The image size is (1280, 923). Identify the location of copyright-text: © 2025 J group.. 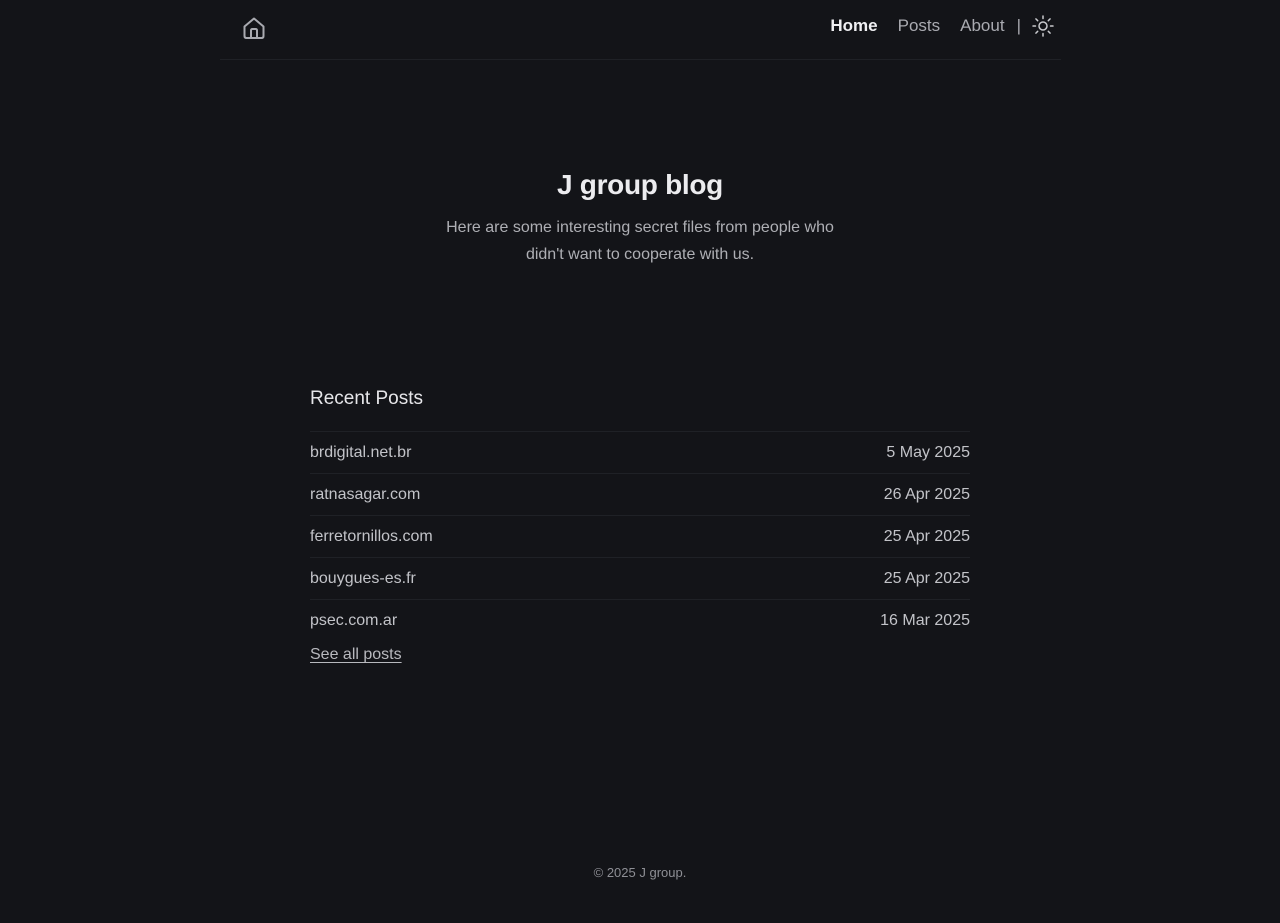
(640, 872).